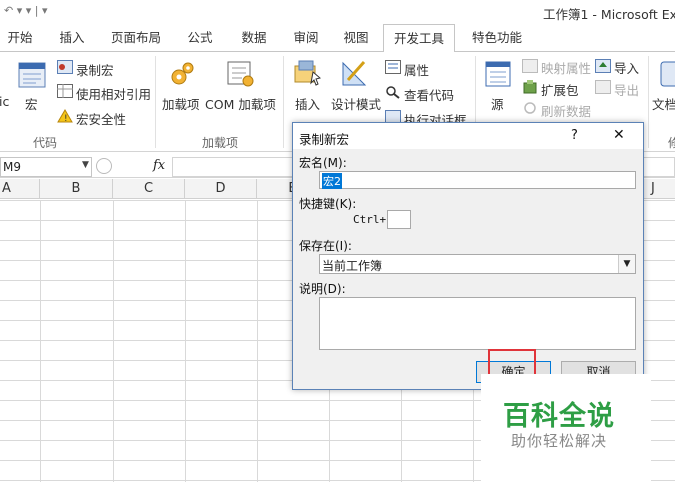 This screenshot has width=675, height=482. I want to click on macro-button: 宏, so click(31, 103).